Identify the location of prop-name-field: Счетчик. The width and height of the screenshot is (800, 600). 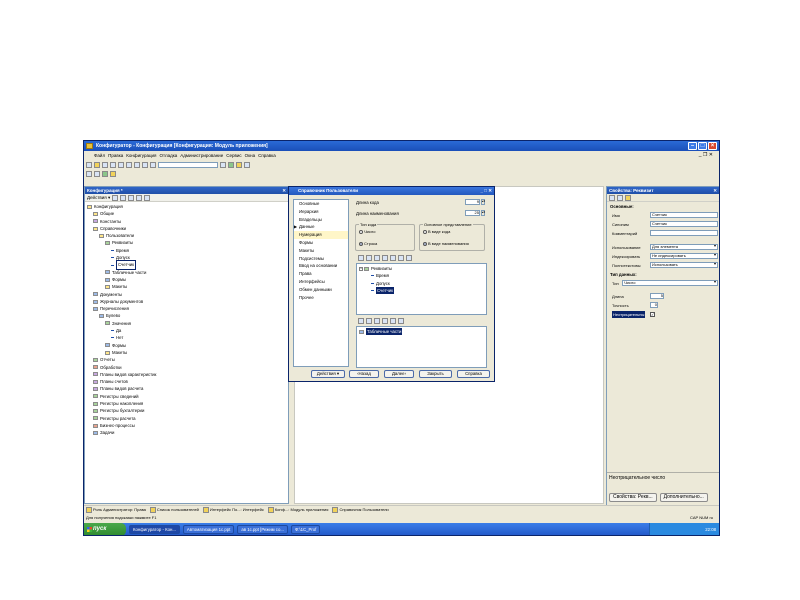
(684, 215).